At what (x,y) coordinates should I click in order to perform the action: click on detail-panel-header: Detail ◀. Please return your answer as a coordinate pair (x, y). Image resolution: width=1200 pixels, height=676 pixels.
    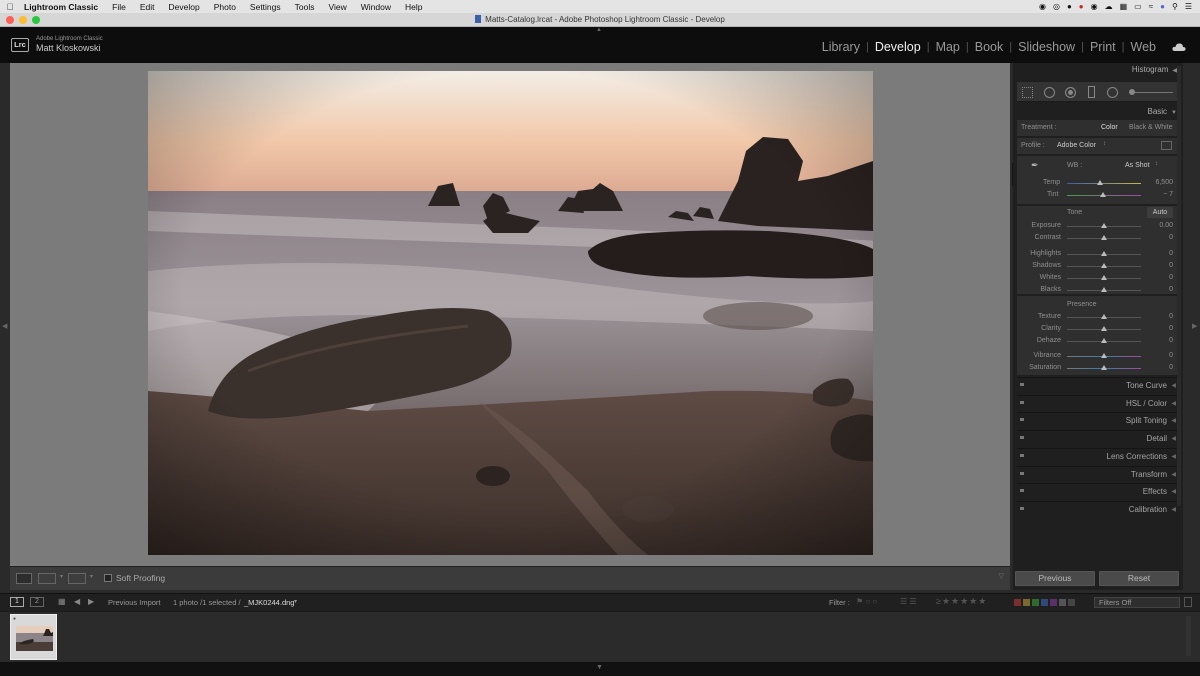
    Looking at the image, I should click on (1098, 438).